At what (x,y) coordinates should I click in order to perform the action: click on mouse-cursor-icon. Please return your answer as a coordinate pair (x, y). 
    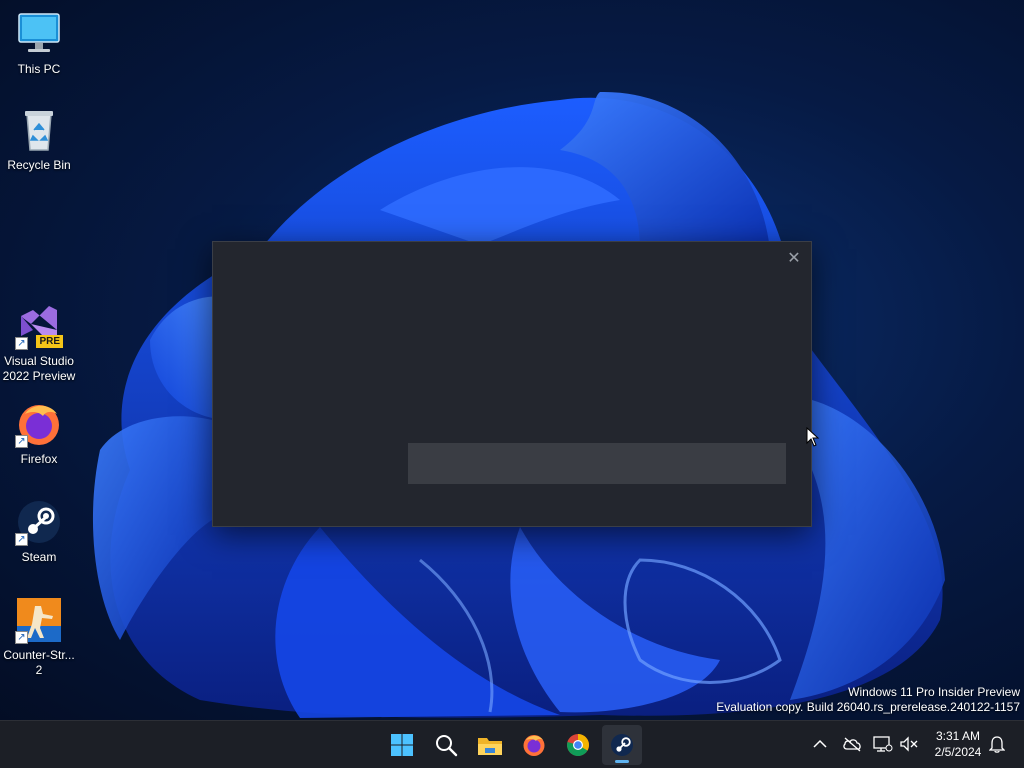
    Looking at the image, I should click on (813, 437).